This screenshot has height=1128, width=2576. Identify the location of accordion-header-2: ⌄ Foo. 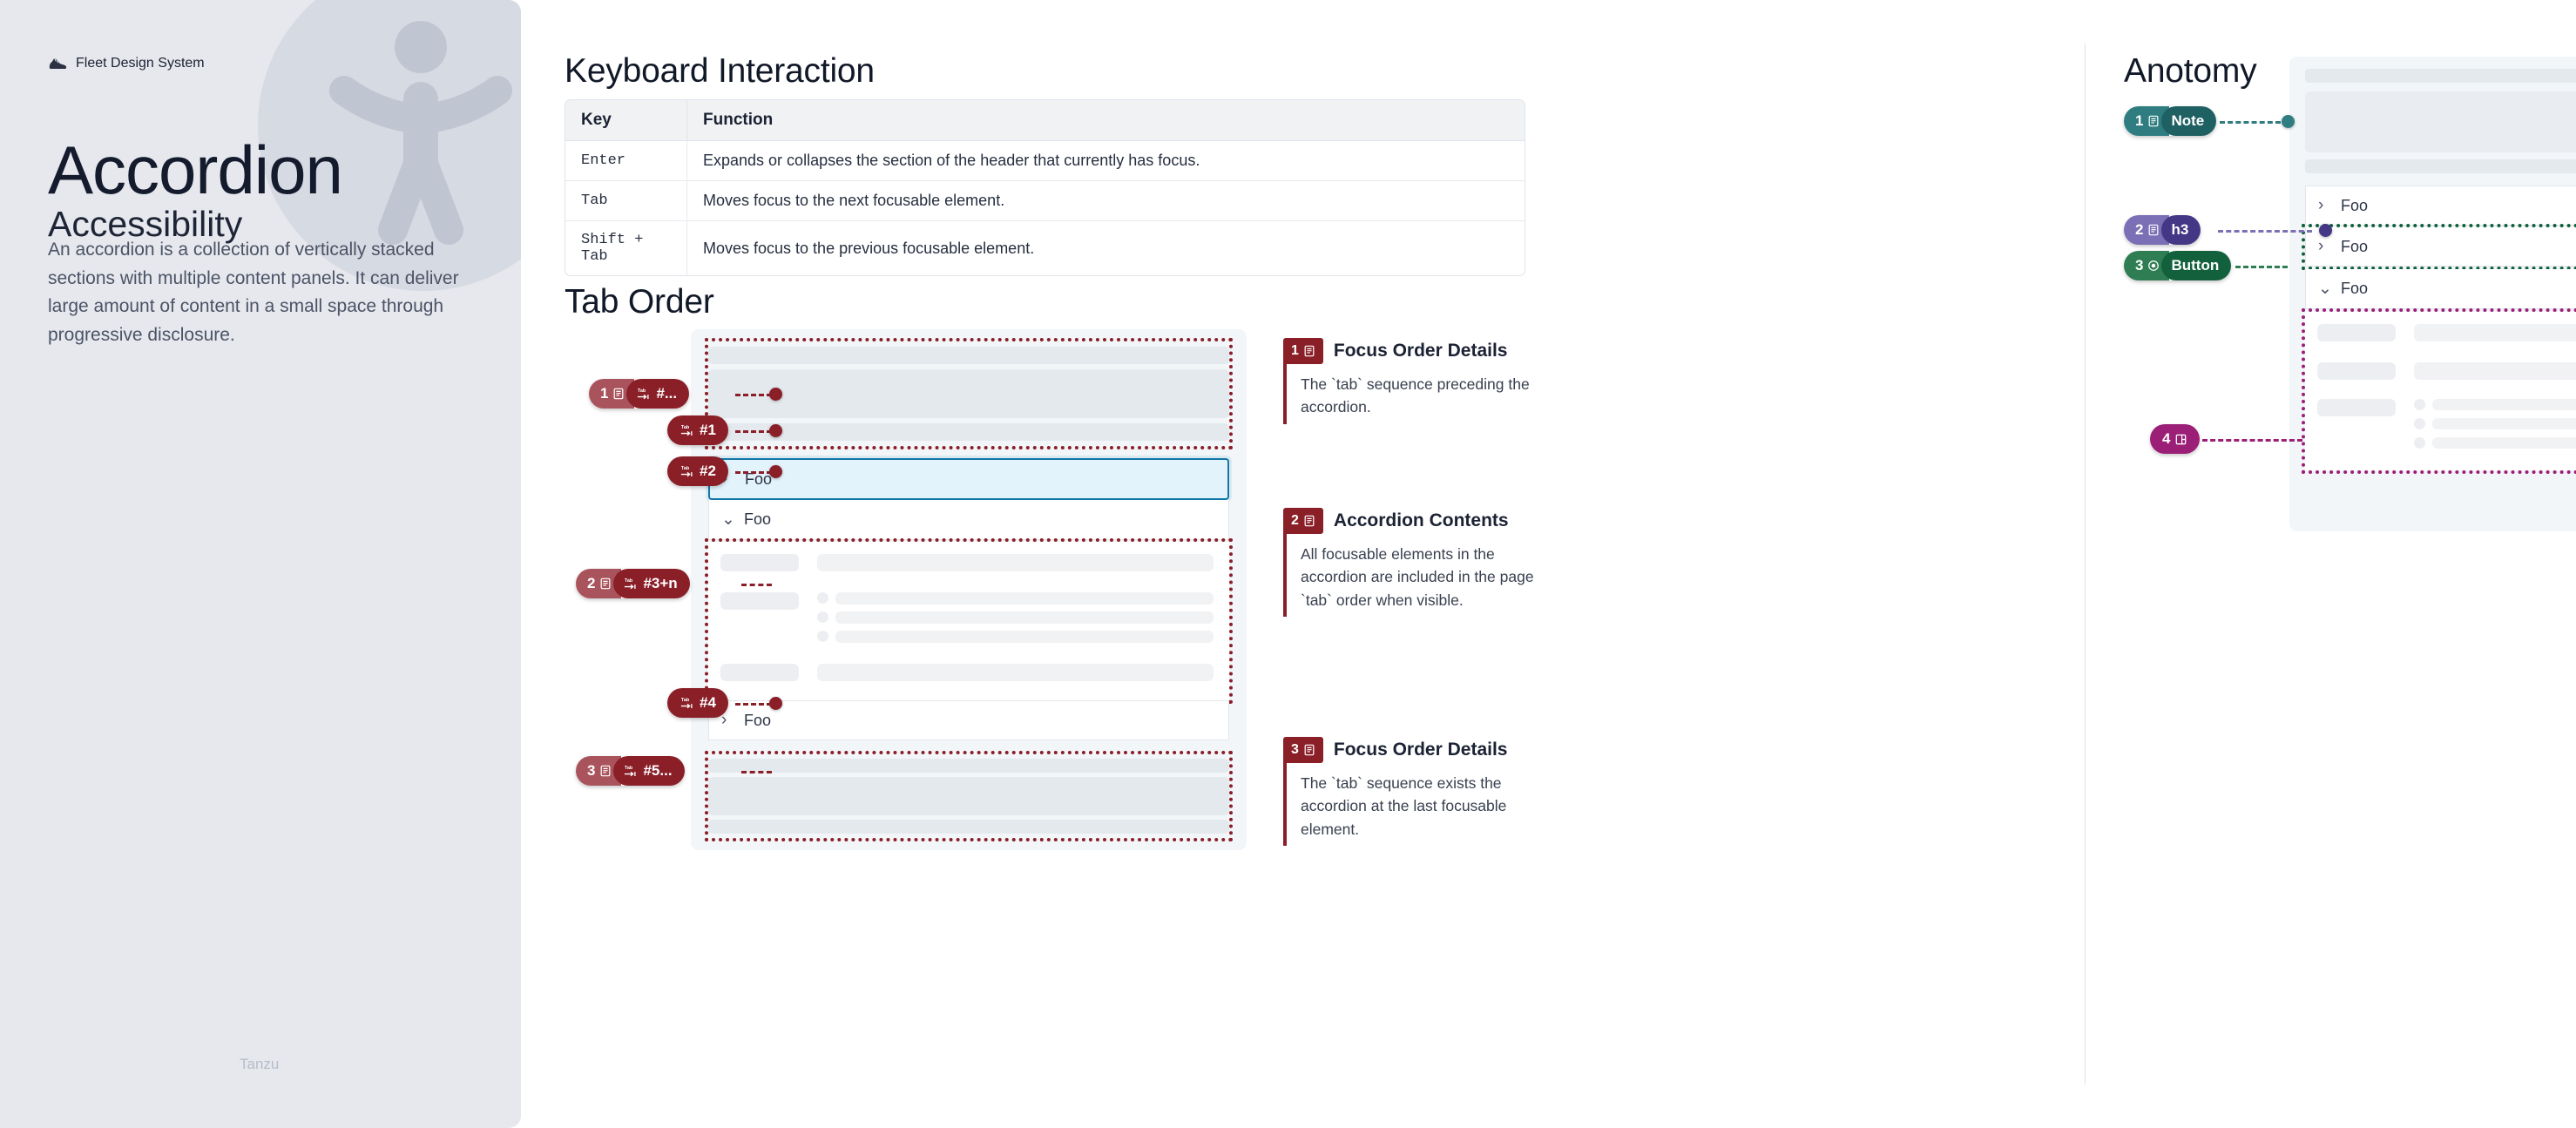
(968, 520).